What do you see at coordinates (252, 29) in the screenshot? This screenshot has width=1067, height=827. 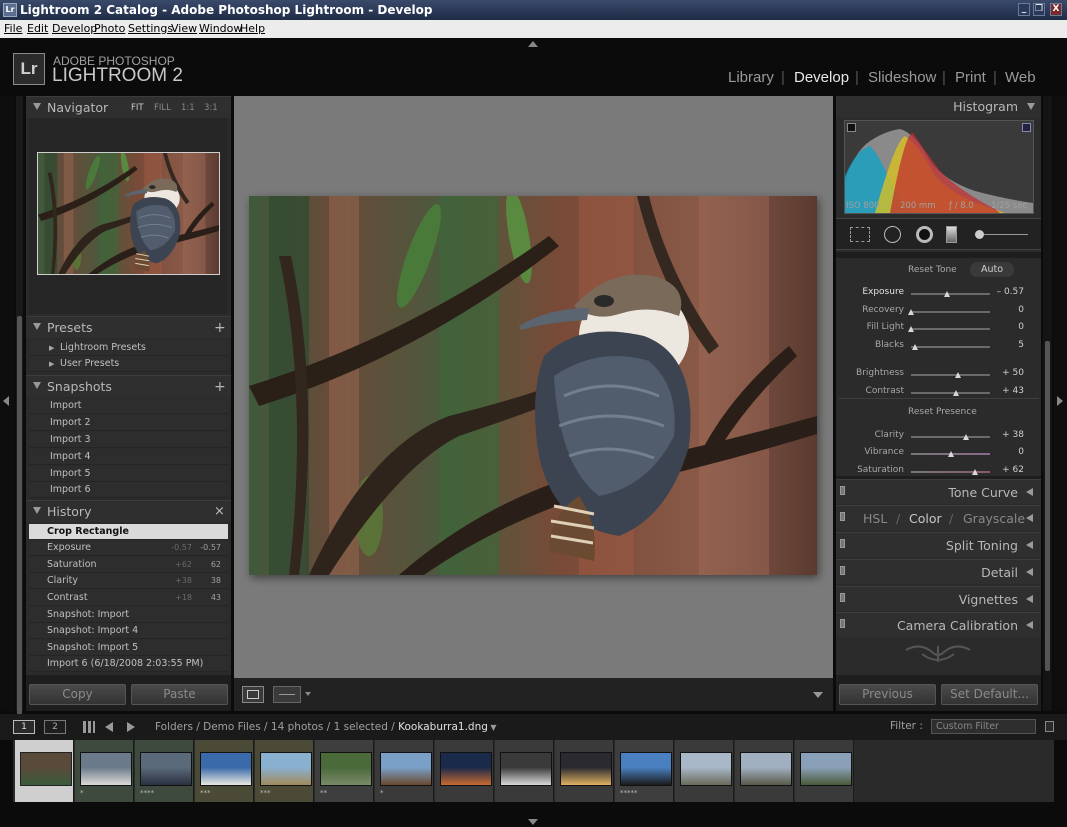 I see `menu-help: Help` at bounding box center [252, 29].